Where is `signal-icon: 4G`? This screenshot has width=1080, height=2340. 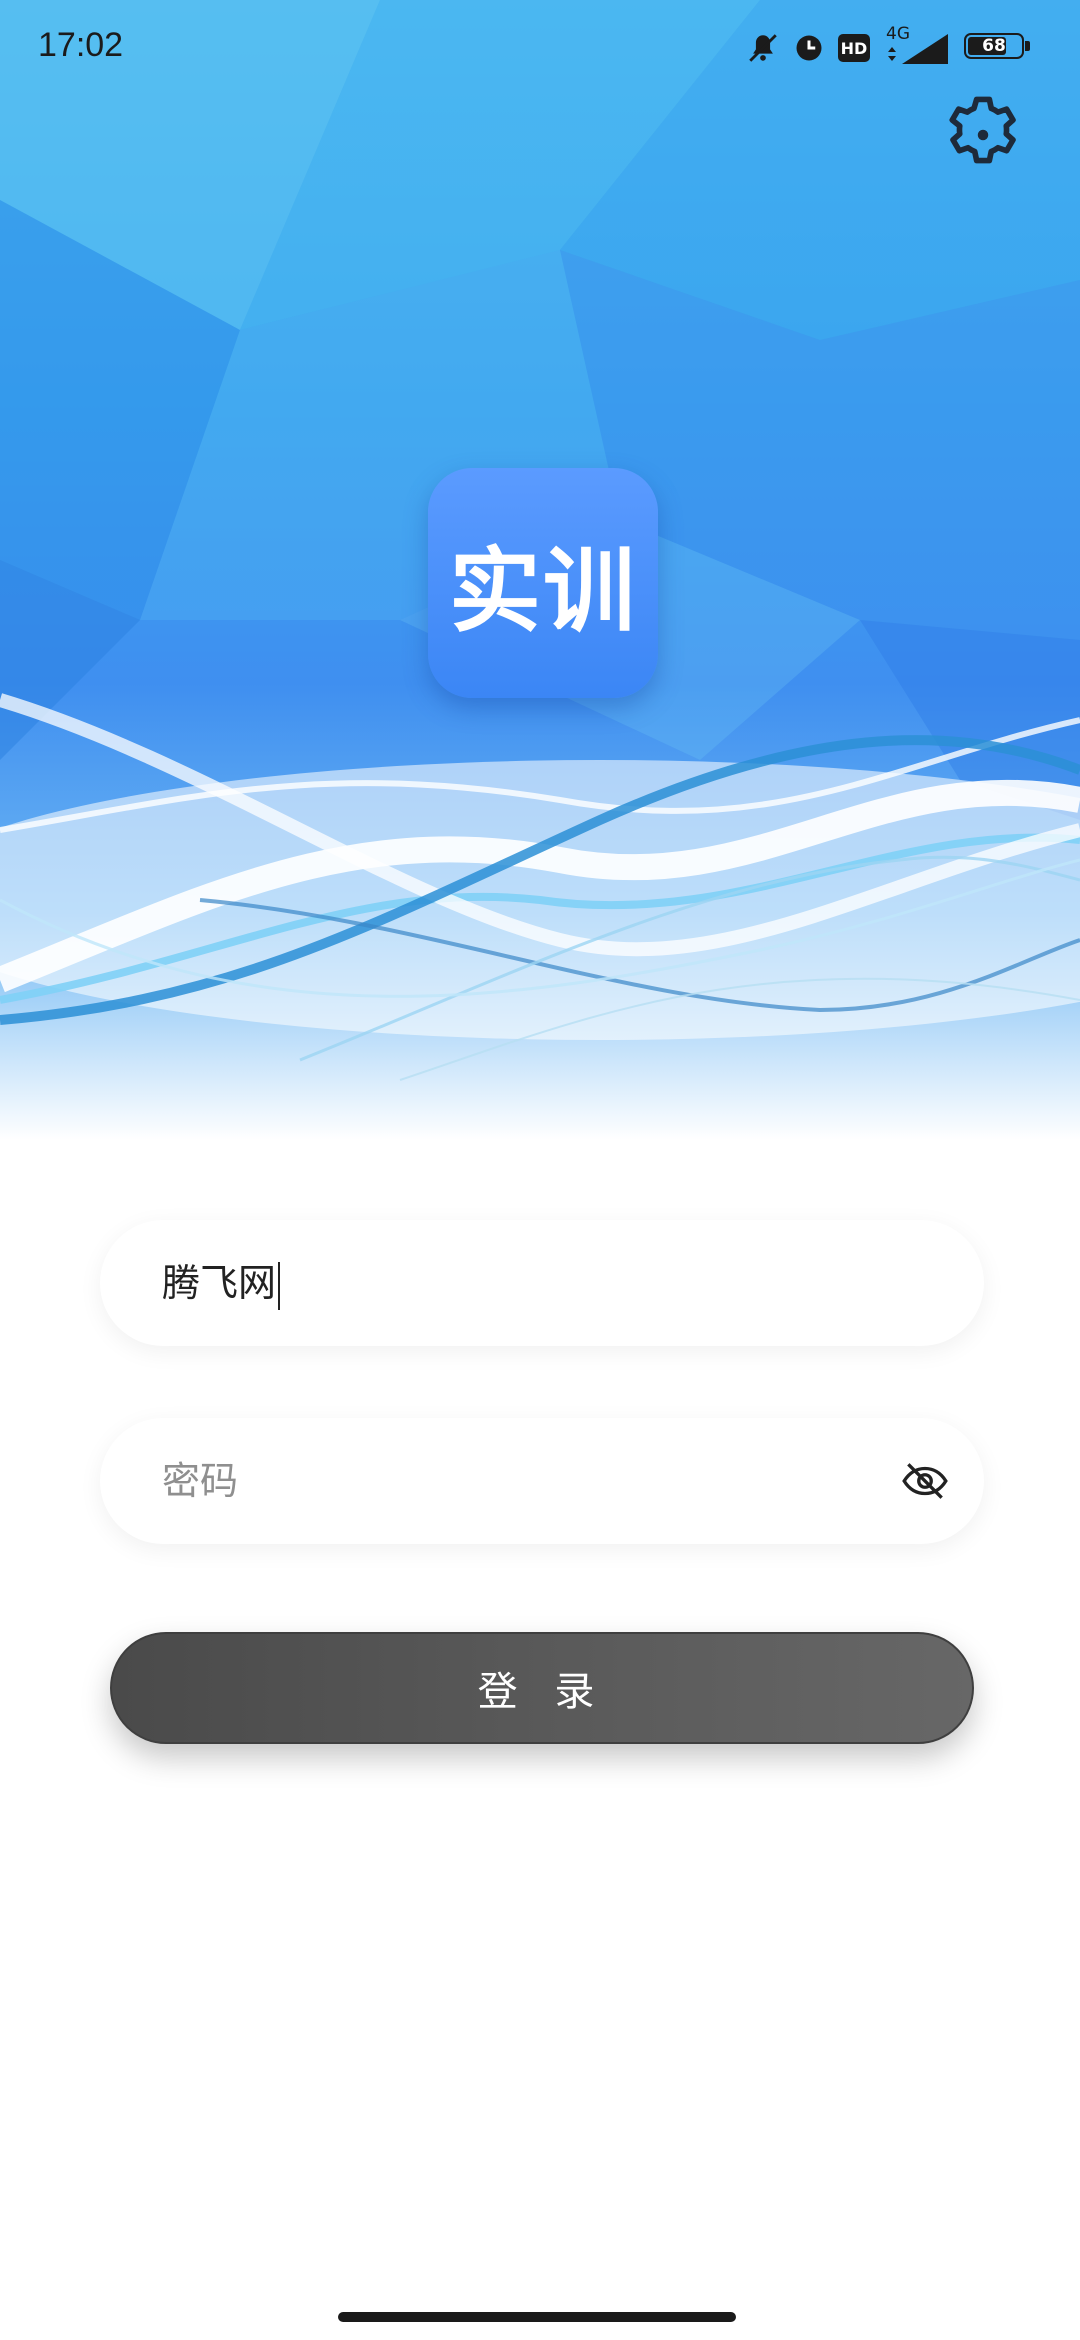 signal-icon: 4G is located at coordinates (917, 45).